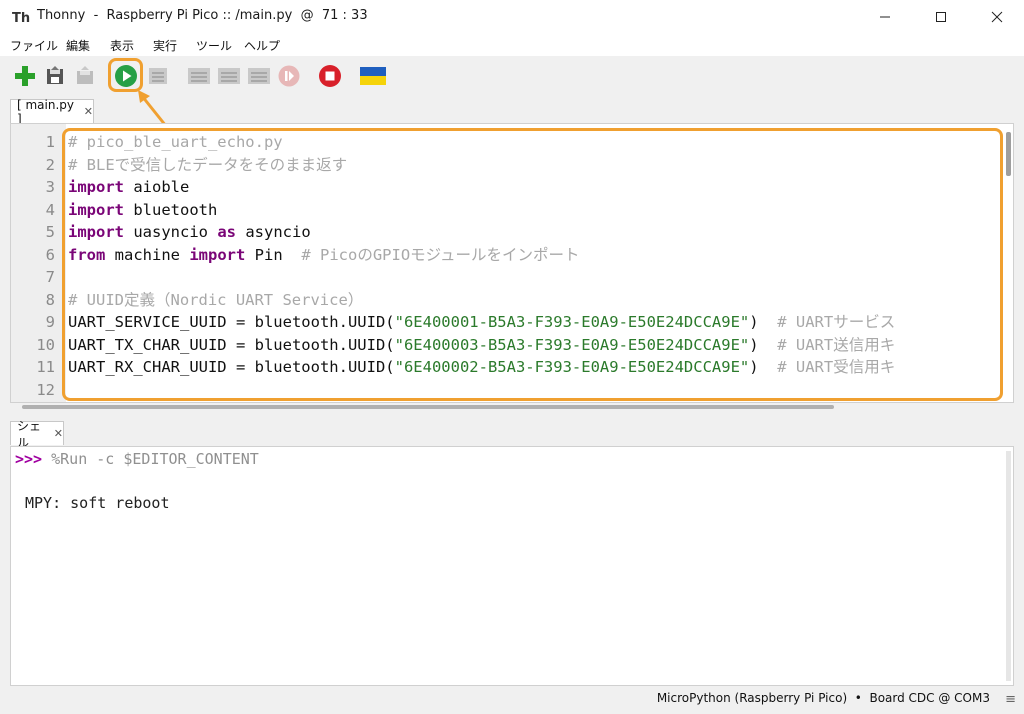 The image size is (1024, 714). I want to click on line-number: 4, so click(50, 209).